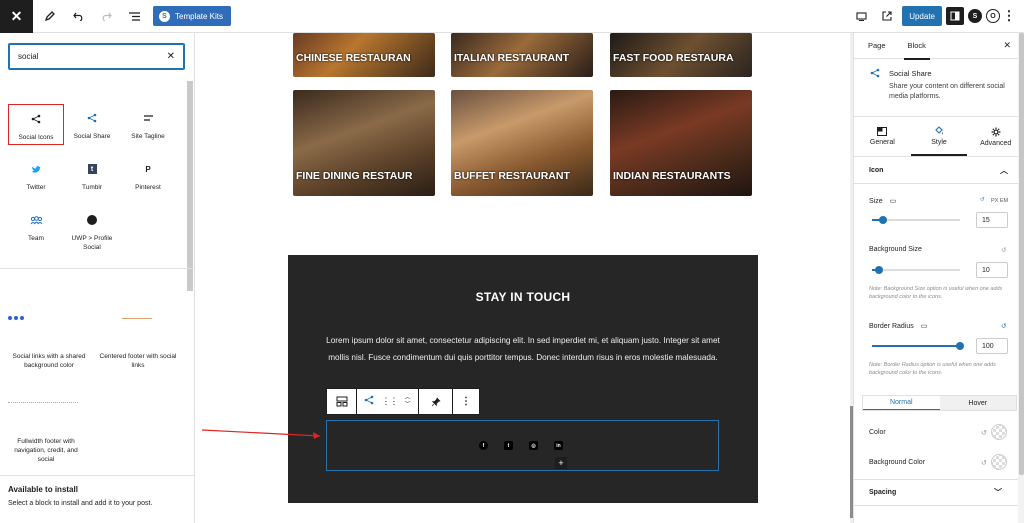 Image resolution: width=1024 pixels, height=523 pixels. What do you see at coordinates (918, 346) in the screenshot?
I see `border-radius-slider` at bounding box center [918, 346].